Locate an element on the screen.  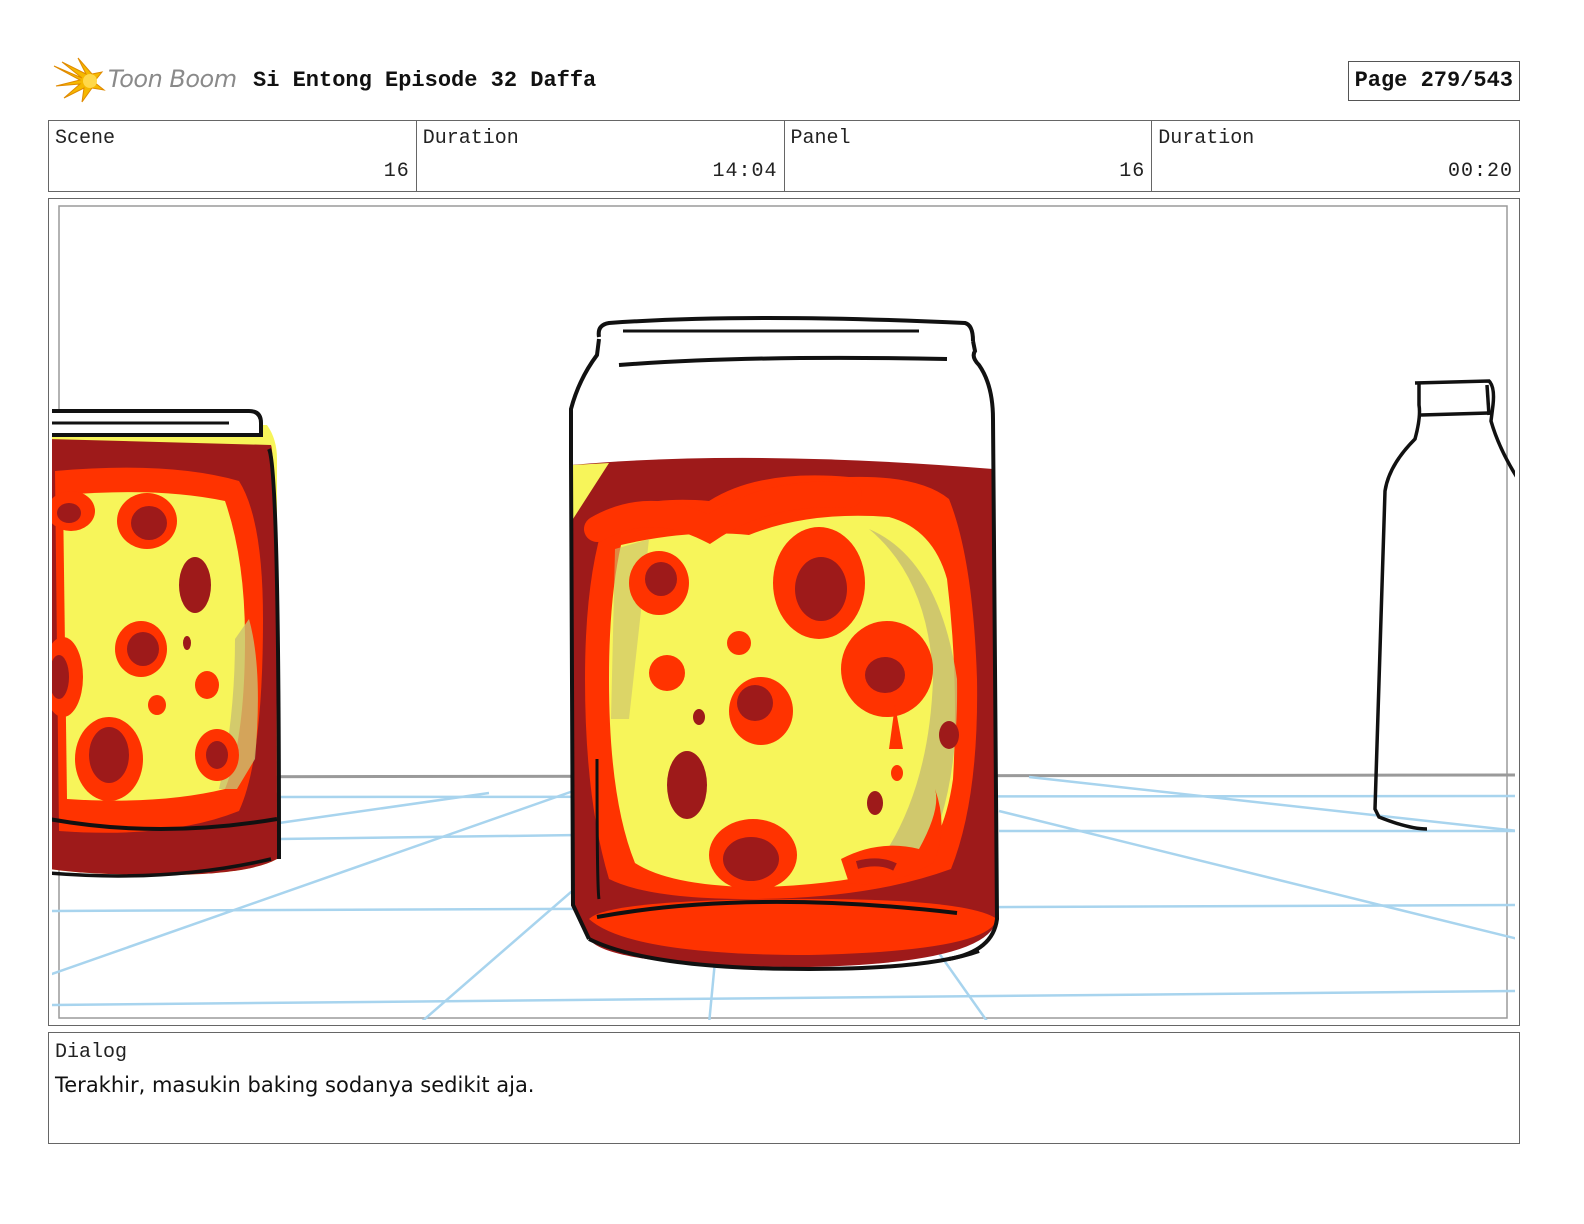
center-jar is located at coordinates (784, 644).